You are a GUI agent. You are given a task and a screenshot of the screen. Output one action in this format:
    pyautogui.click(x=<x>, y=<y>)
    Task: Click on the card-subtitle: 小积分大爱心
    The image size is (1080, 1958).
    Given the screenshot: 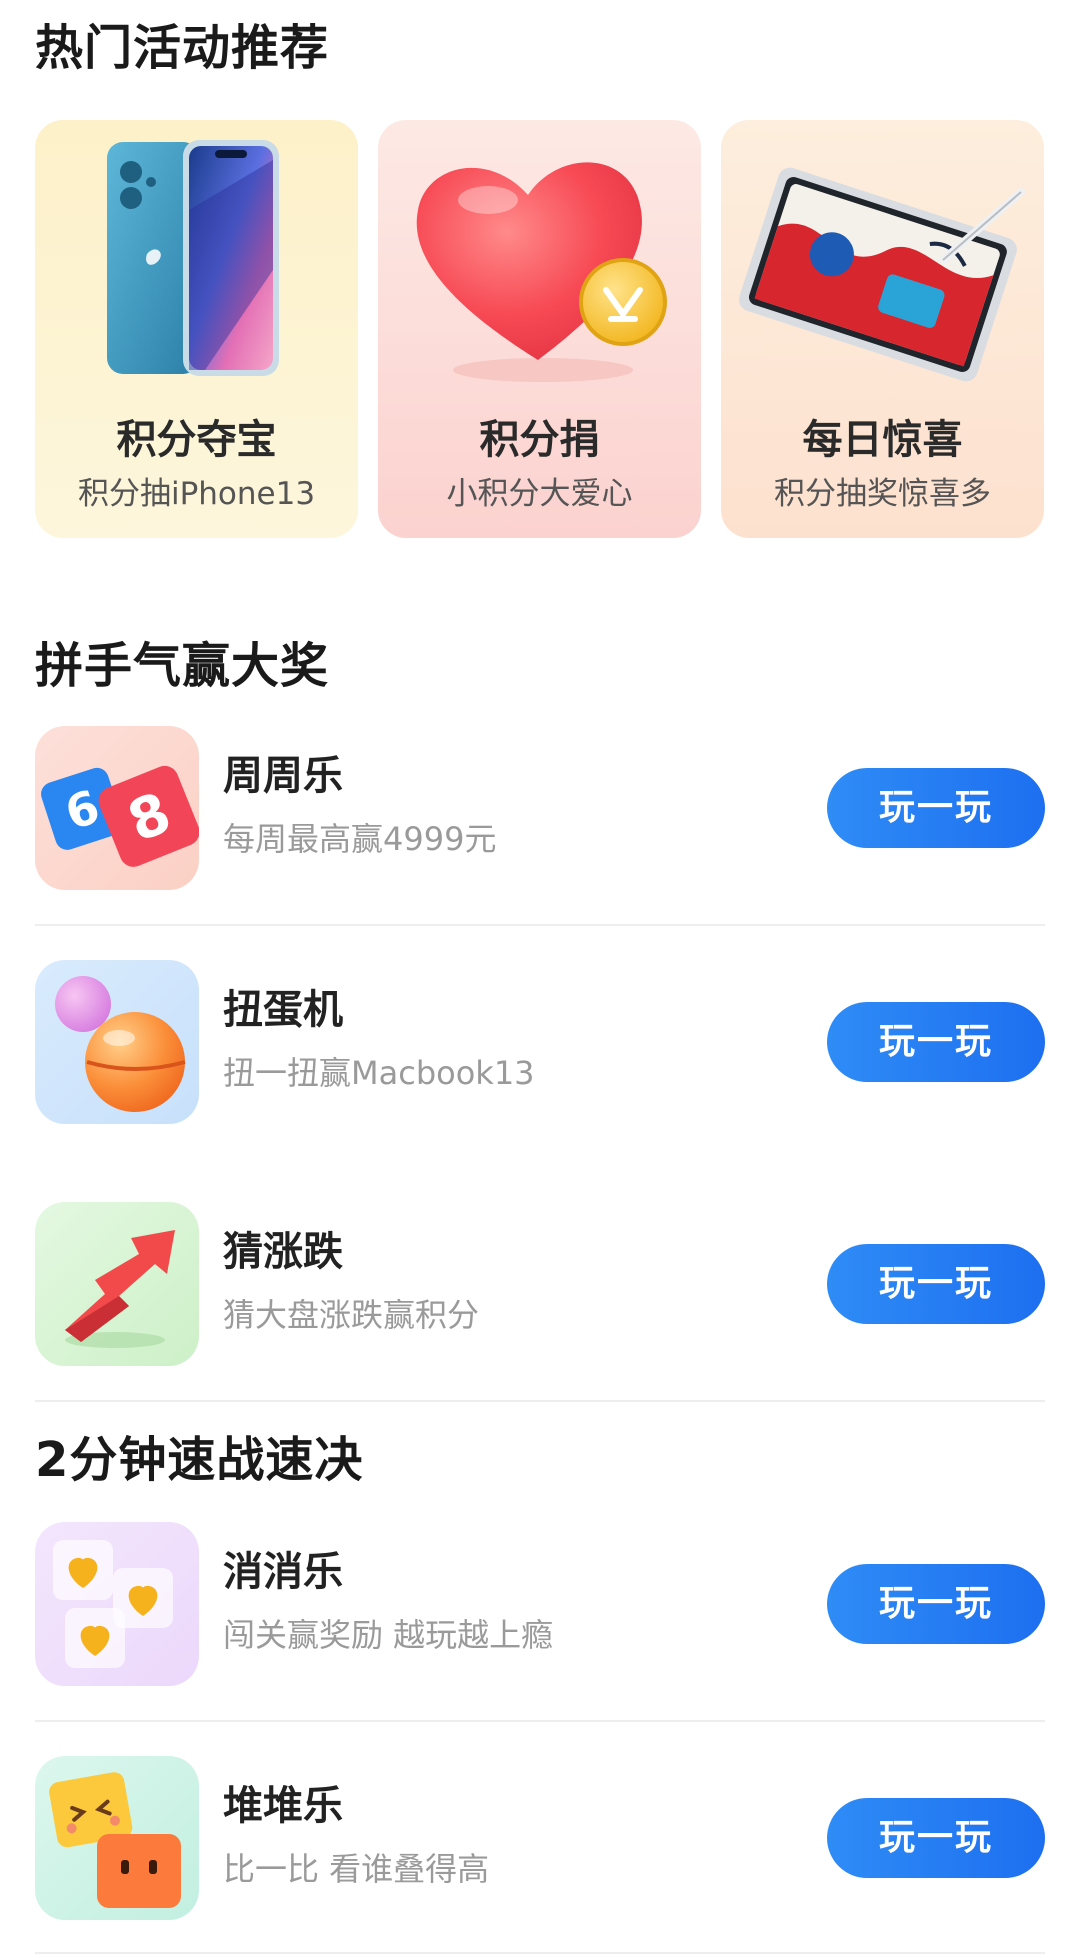 What is the action you would take?
    pyautogui.click(x=539, y=494)
    